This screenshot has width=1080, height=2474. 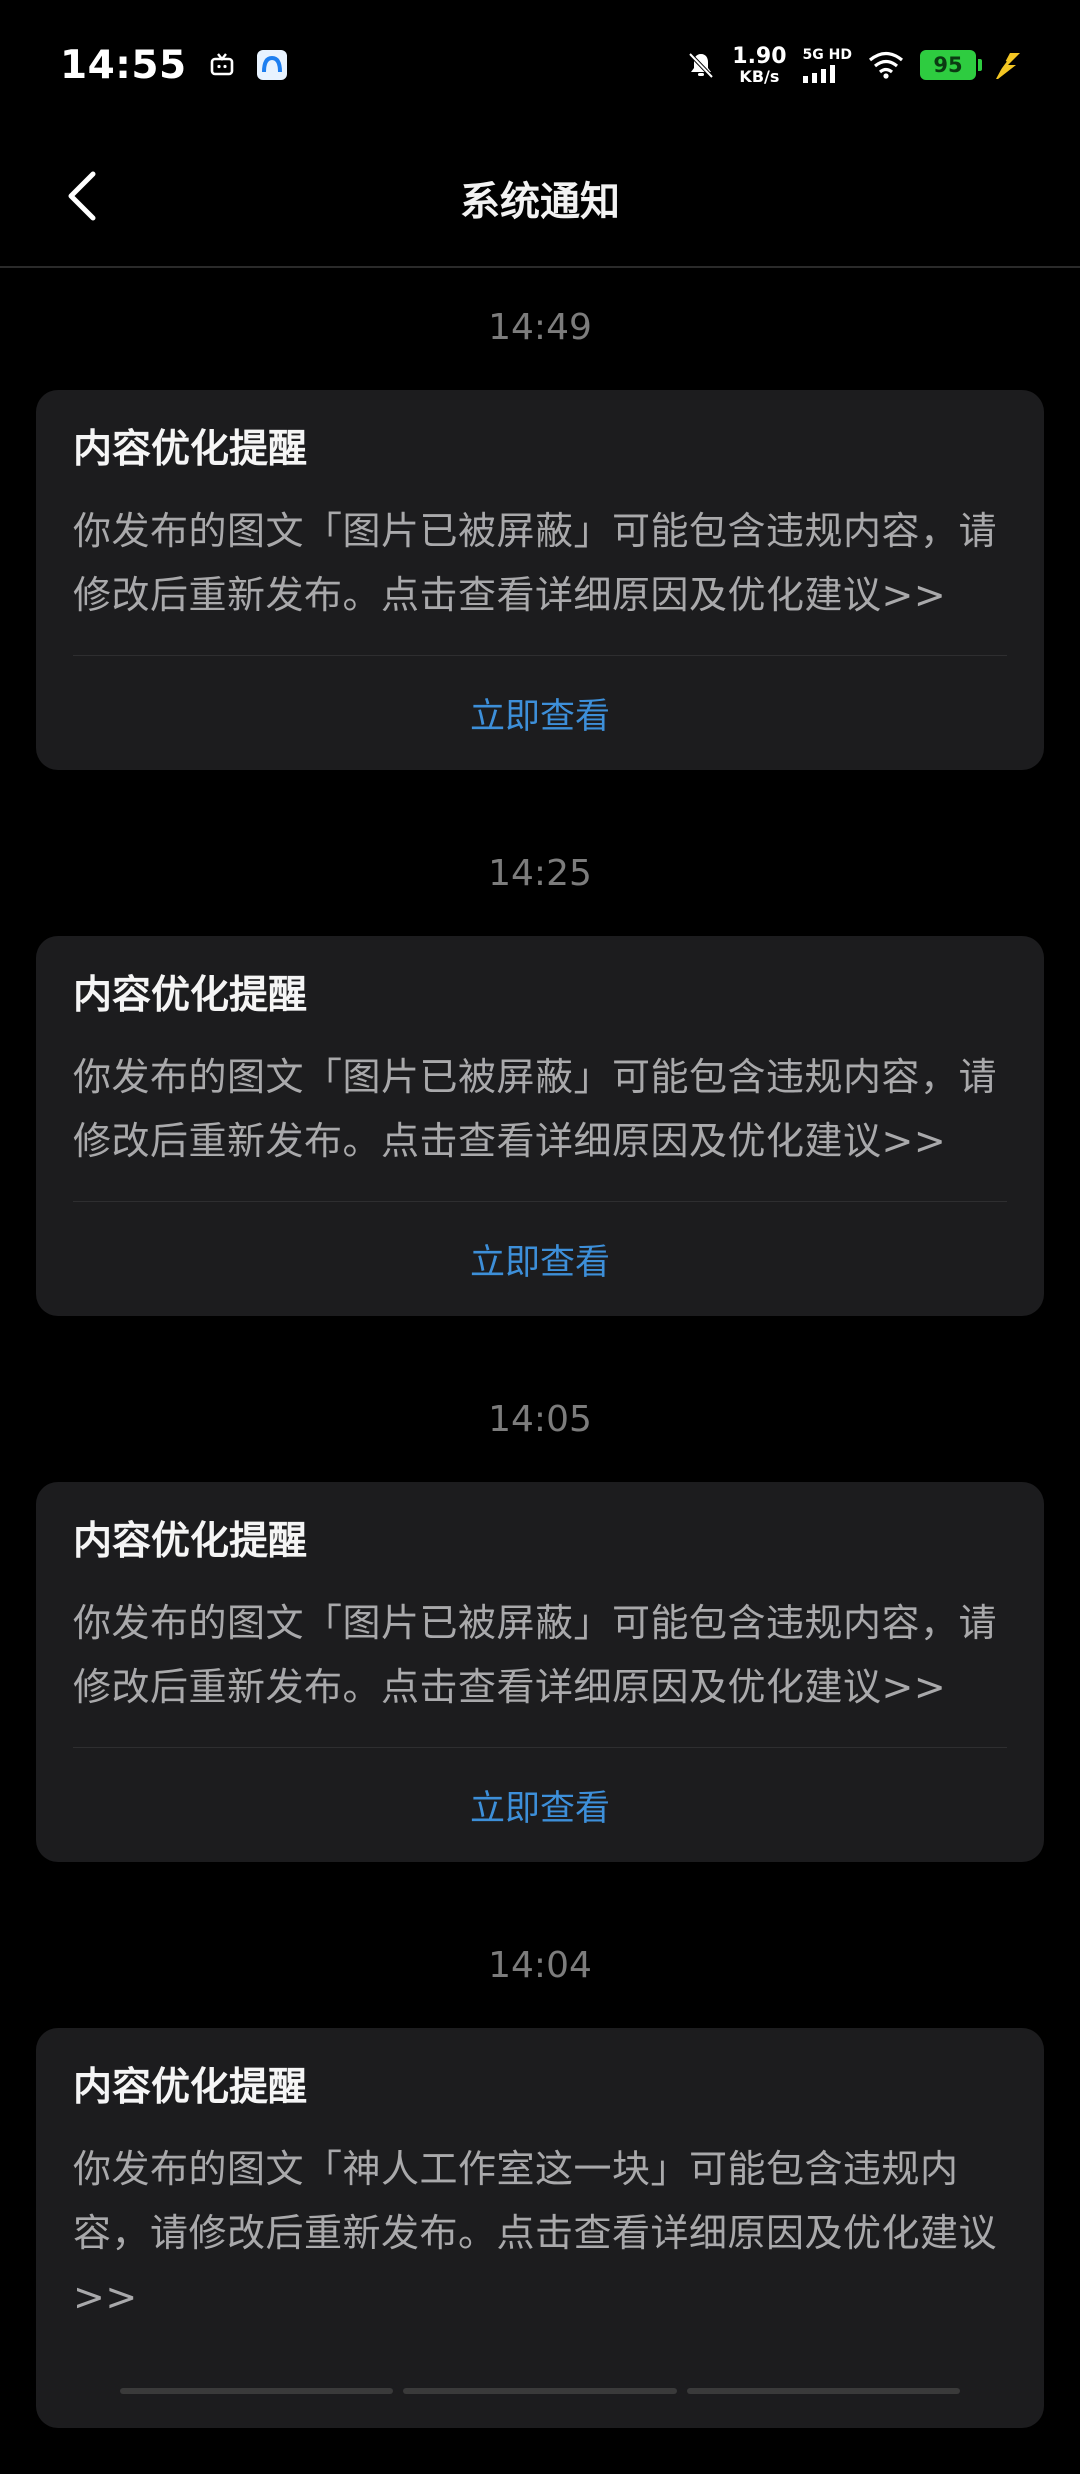 I want to click on mute-icon, so click(x=701, y=65).